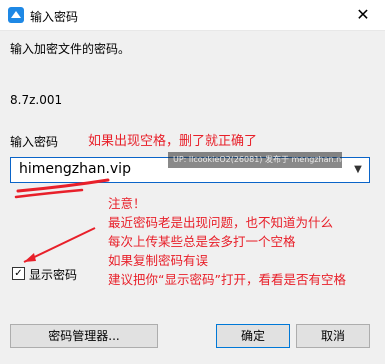 The height and width of the screenshot is (364, 385). I want to click on annotation-top: 如果出现空格，删了就正确了, so click(173, 141).